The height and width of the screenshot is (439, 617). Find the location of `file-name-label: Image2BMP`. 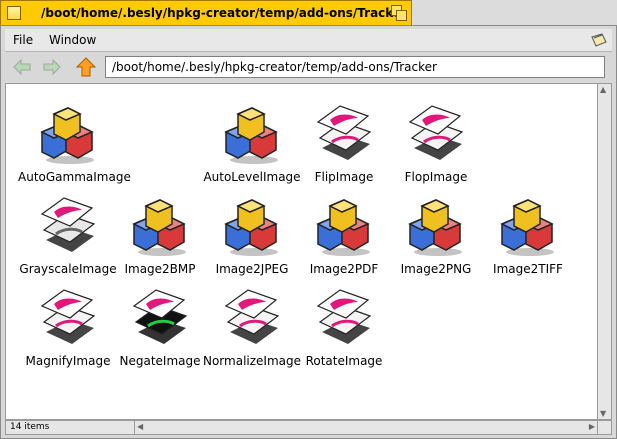

file-name-label: Image2BMP is located at coordinates (160, 269).